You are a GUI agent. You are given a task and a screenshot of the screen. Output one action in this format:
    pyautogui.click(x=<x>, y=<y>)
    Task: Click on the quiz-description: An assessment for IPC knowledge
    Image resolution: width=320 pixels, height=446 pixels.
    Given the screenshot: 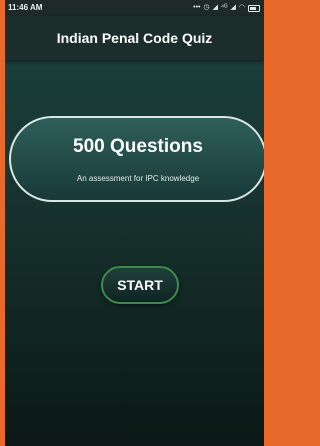 What is the action you would take?
    pyautogui.click(x=138, y=178)
    